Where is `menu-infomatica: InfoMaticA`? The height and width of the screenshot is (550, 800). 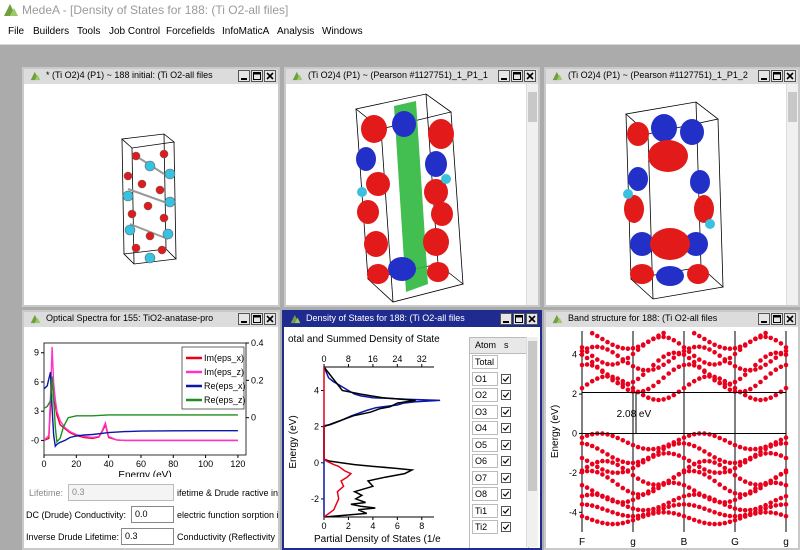 menu-infomatica: InfoMaticA is located at coordinates (245, 31).